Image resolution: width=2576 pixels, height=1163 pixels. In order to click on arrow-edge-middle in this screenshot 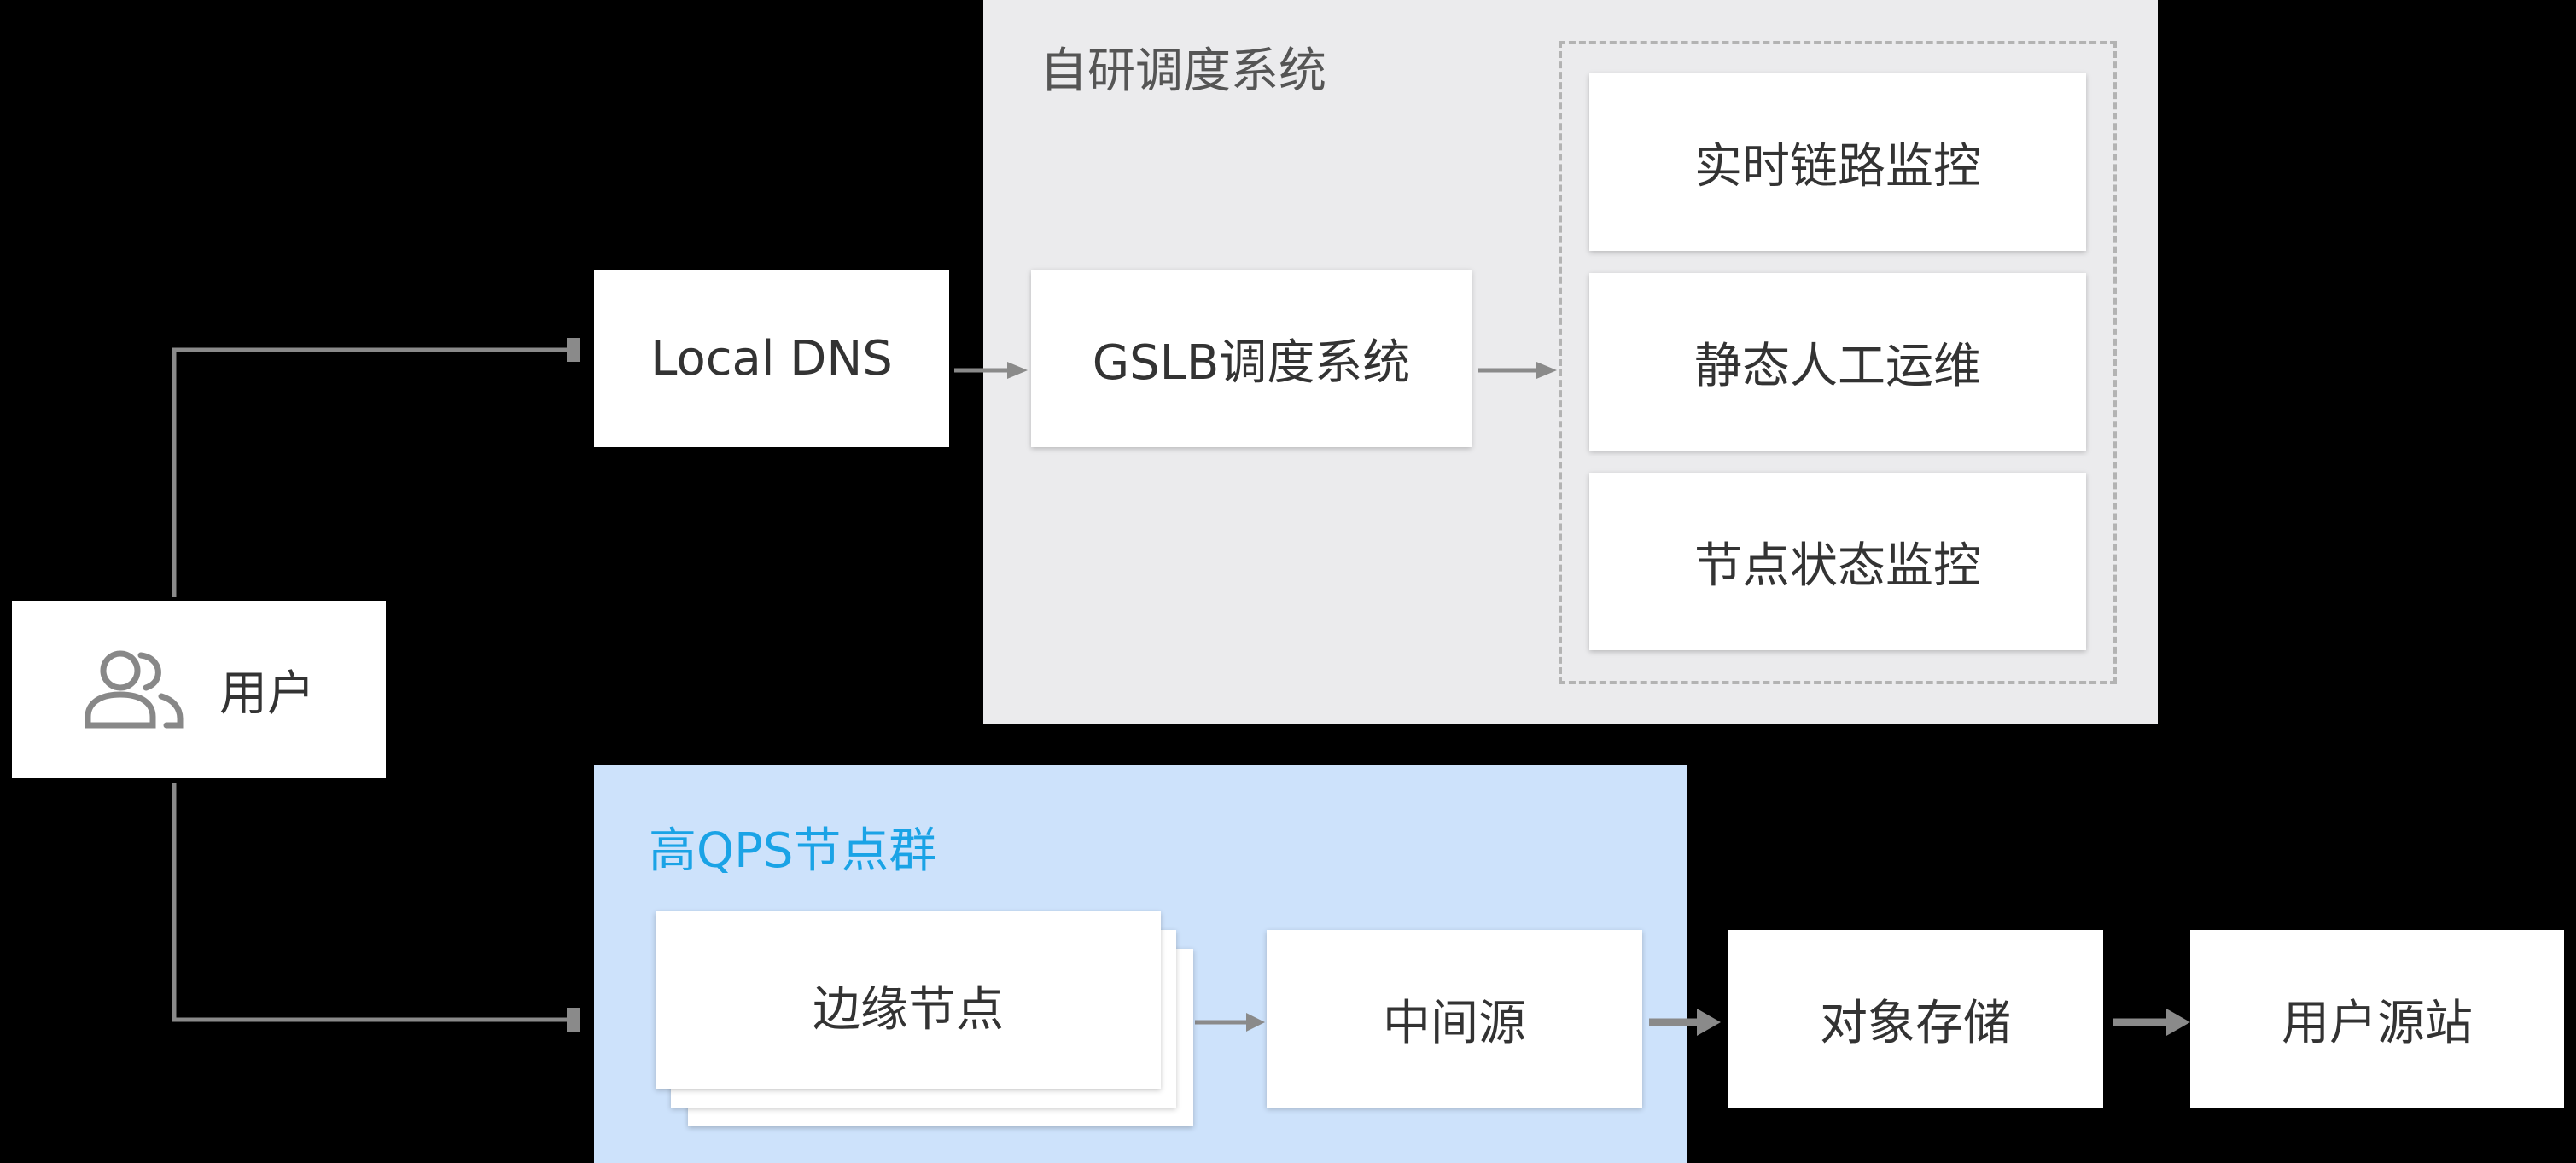, I will do `click(1255, 1022)`.